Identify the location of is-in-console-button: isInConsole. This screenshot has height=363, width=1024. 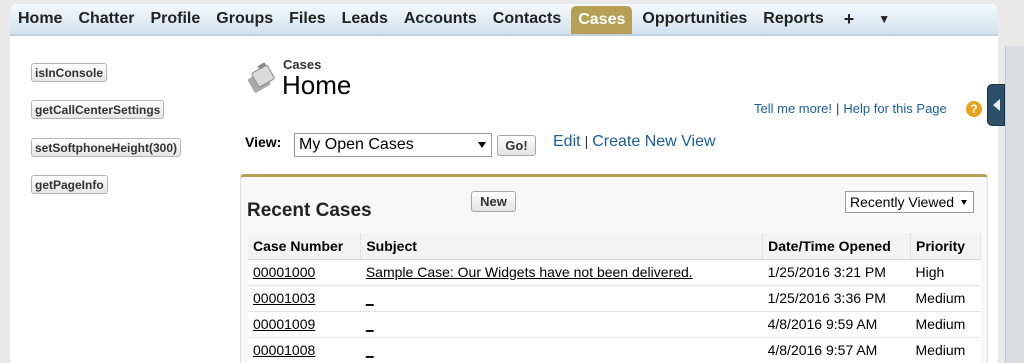
(69, 72).